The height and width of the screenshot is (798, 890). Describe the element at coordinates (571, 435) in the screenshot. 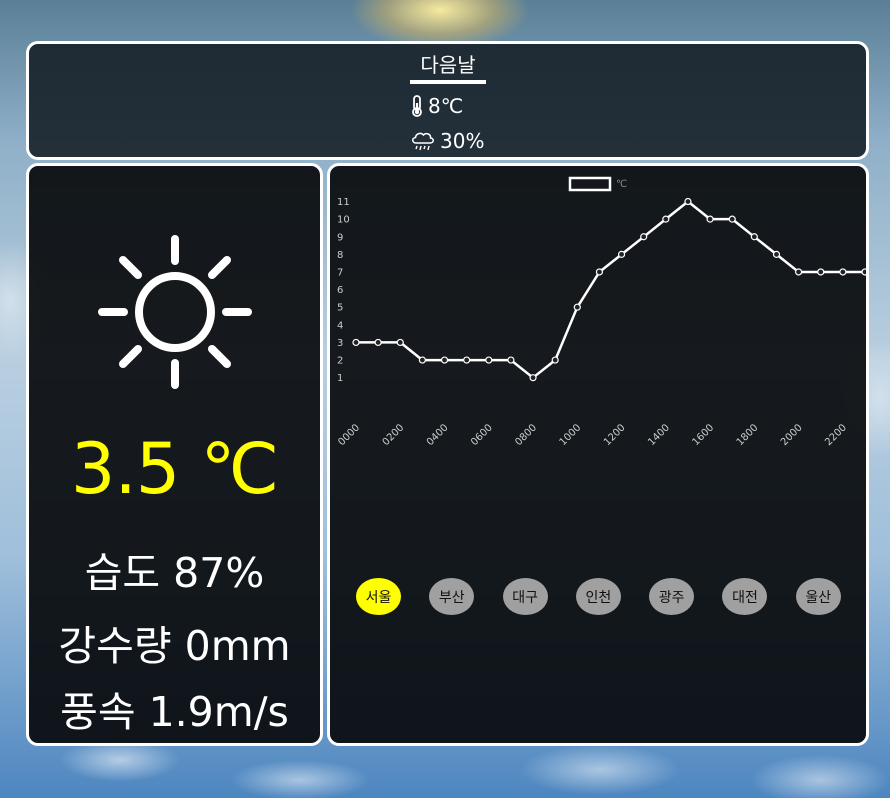

I see `x-tick-label: 1000` at that location.